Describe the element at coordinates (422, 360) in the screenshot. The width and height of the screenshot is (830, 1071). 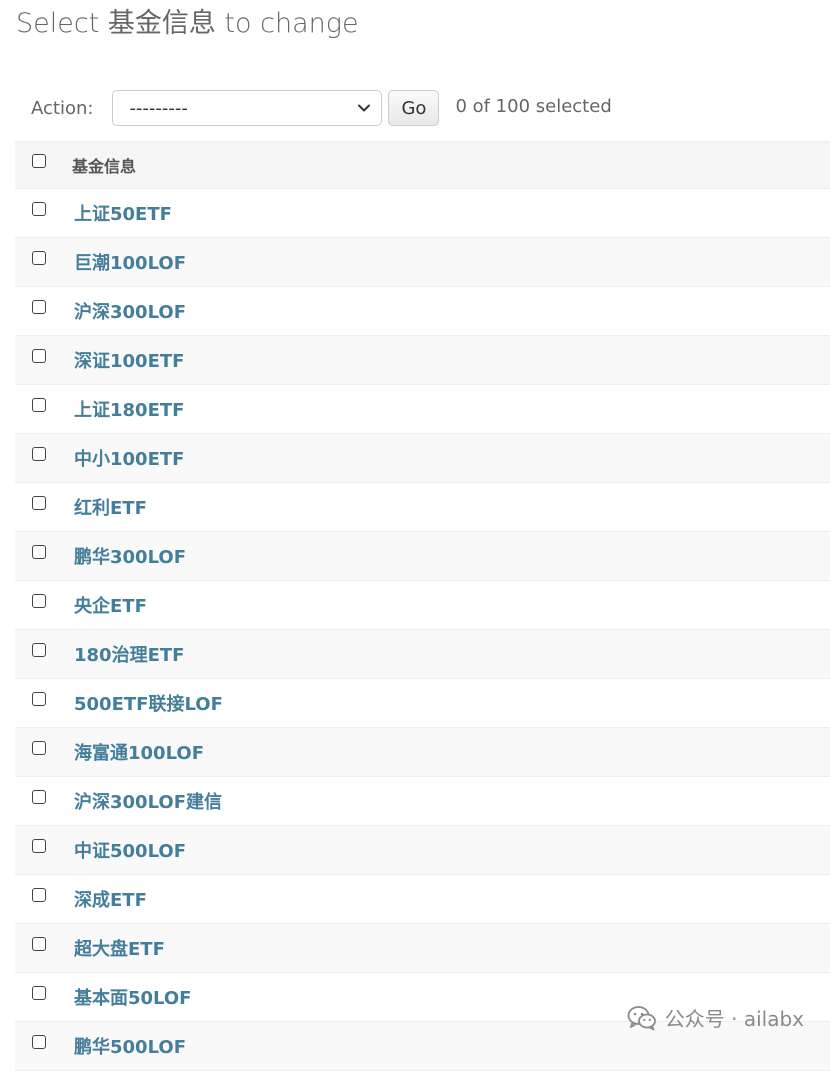
I see `table-row: 深证100ETF` at that location.